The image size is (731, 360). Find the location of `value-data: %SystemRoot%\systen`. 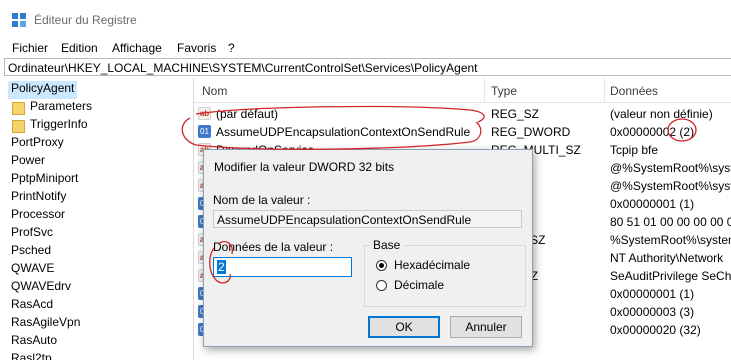

value-data: %SystemRoot%\systen is located at coordinates (670, 240).